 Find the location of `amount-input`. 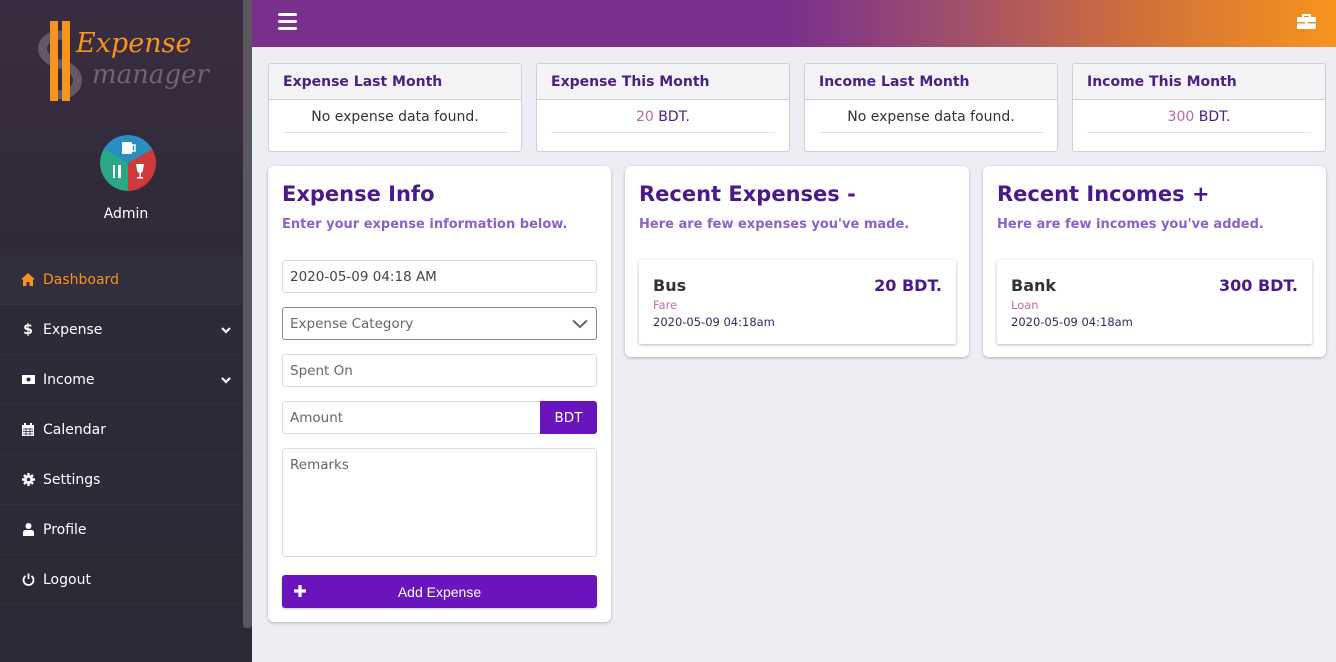

amount-input is located at coordinates (412, 417).